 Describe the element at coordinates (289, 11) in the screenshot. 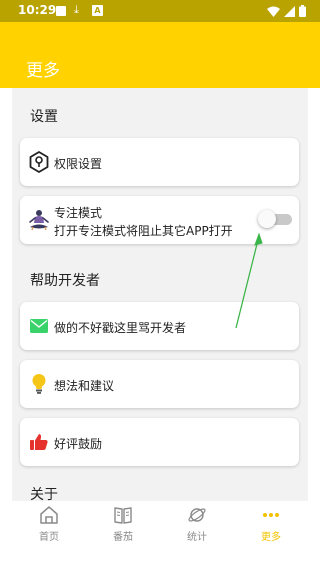

I see `signal-icon` at that location.